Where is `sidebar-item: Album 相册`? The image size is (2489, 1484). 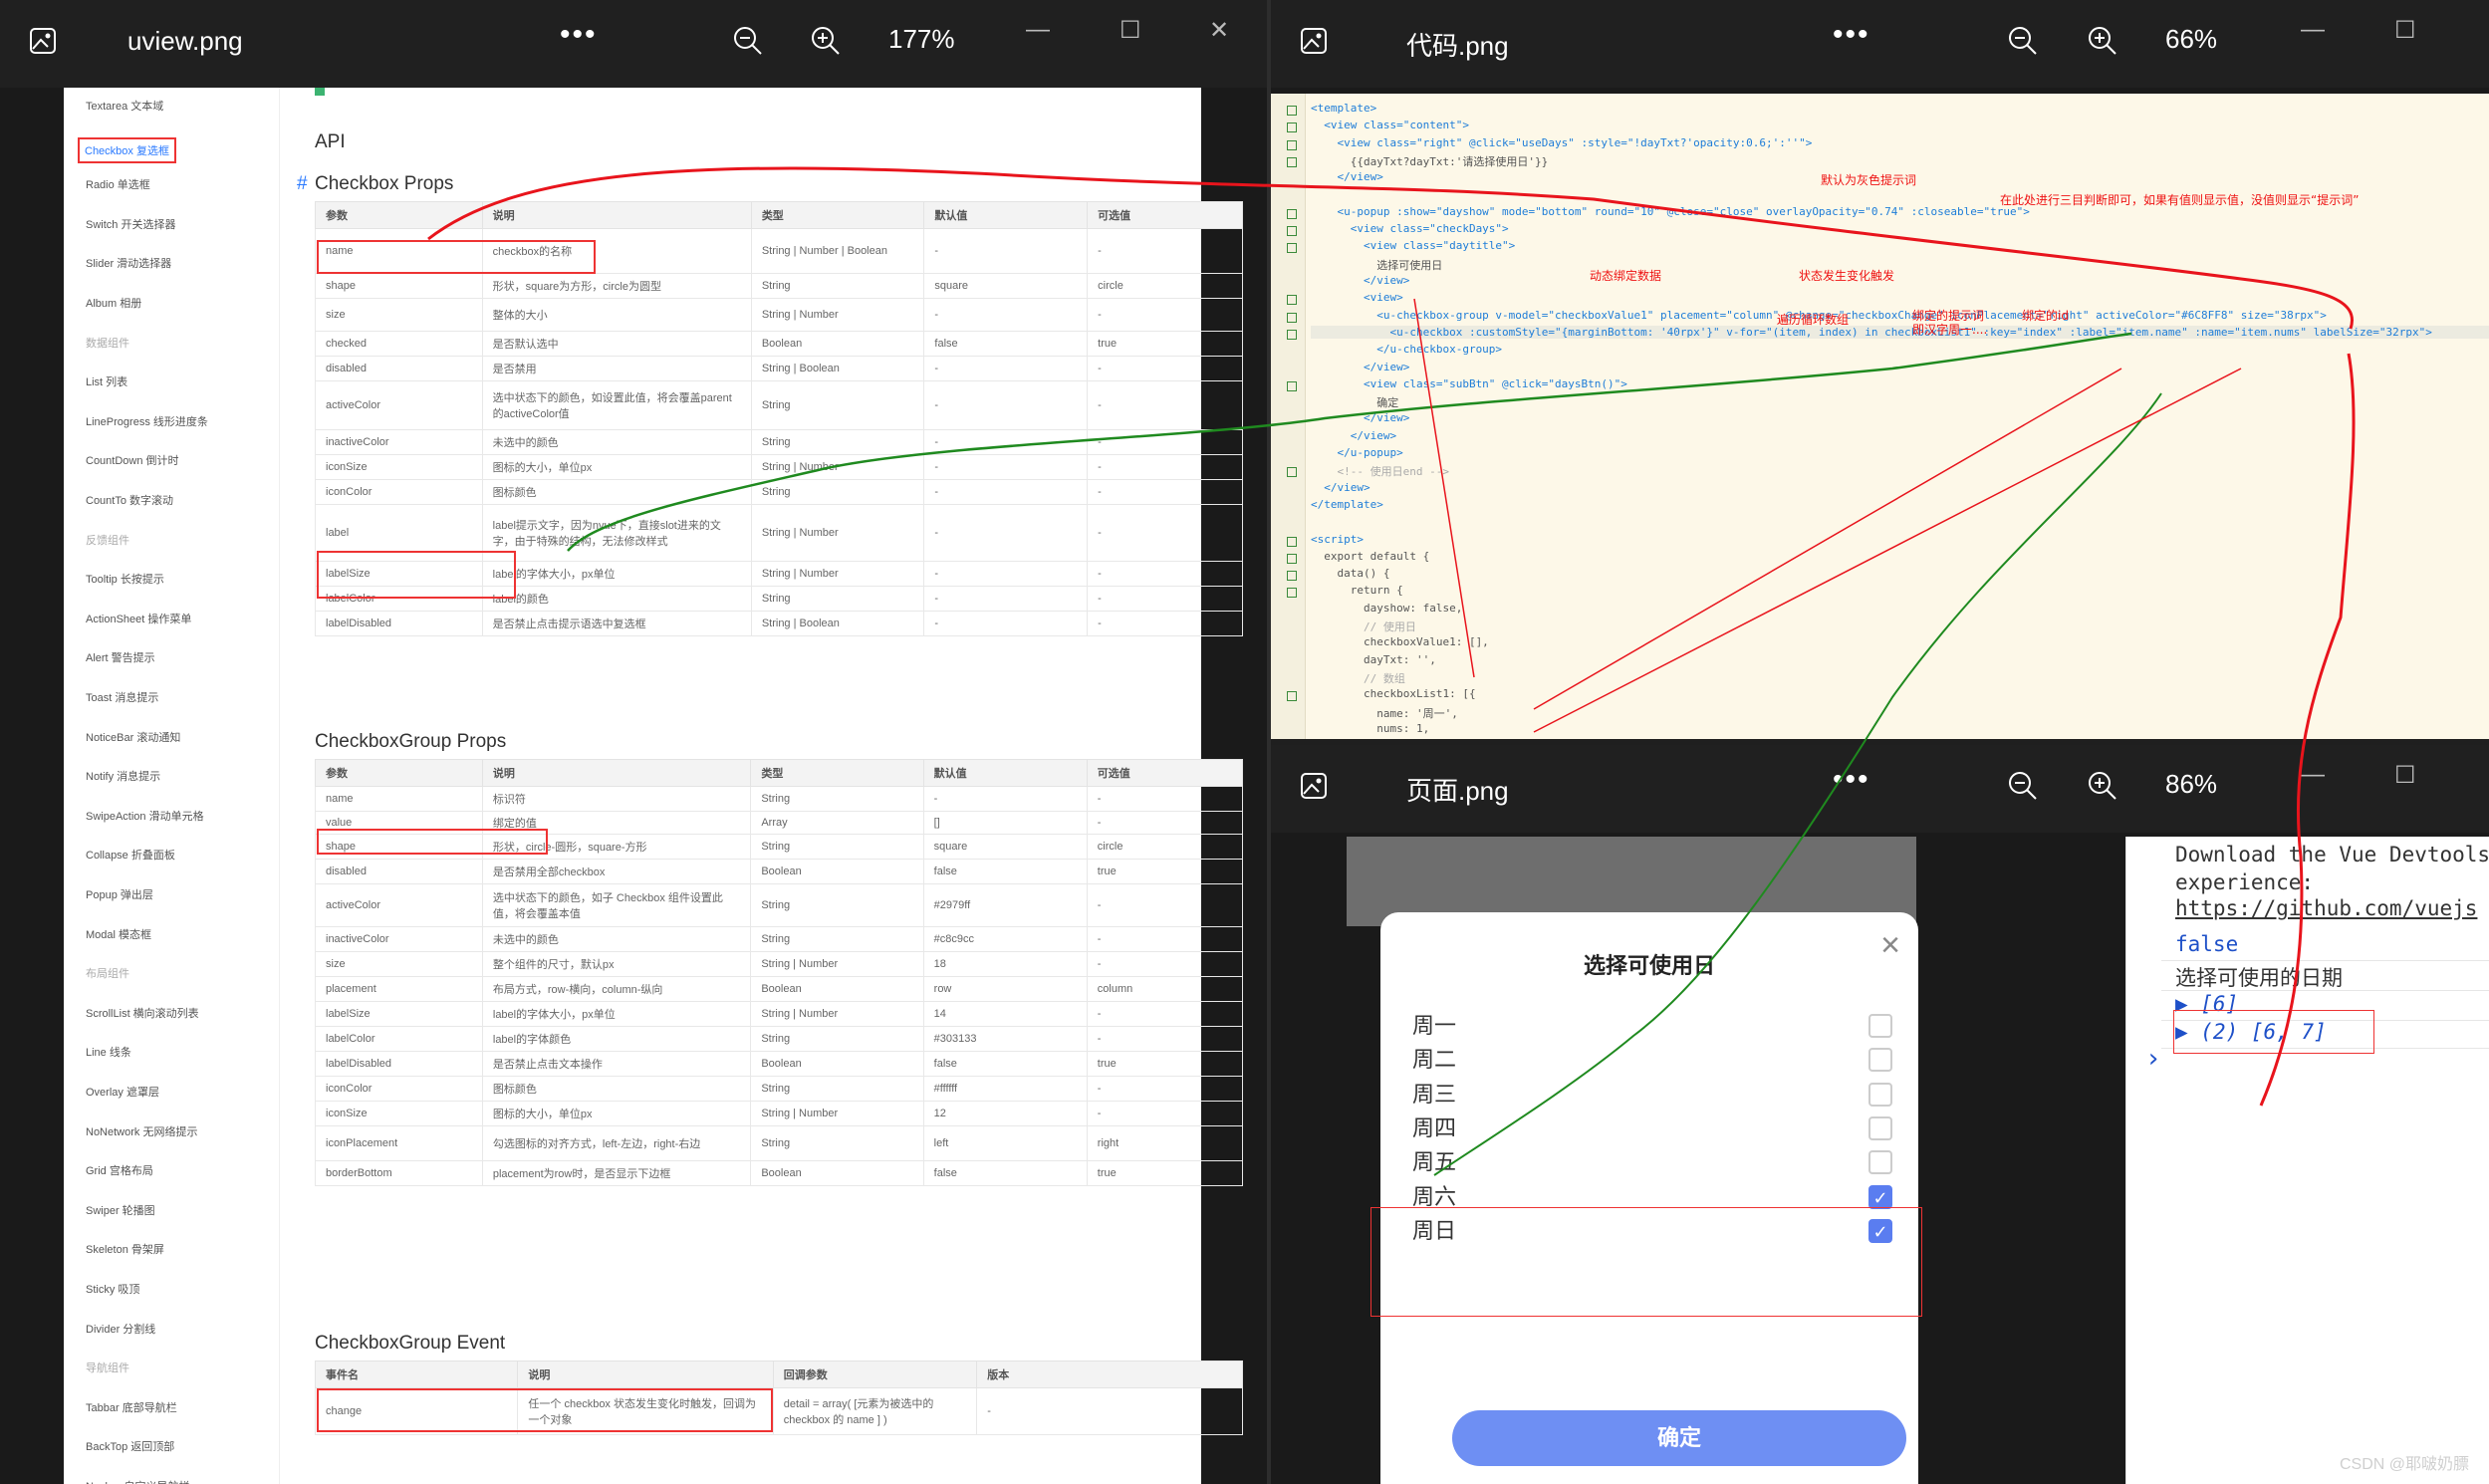 sidebar-item: Album 相册 is located at coordinates (113, 303).